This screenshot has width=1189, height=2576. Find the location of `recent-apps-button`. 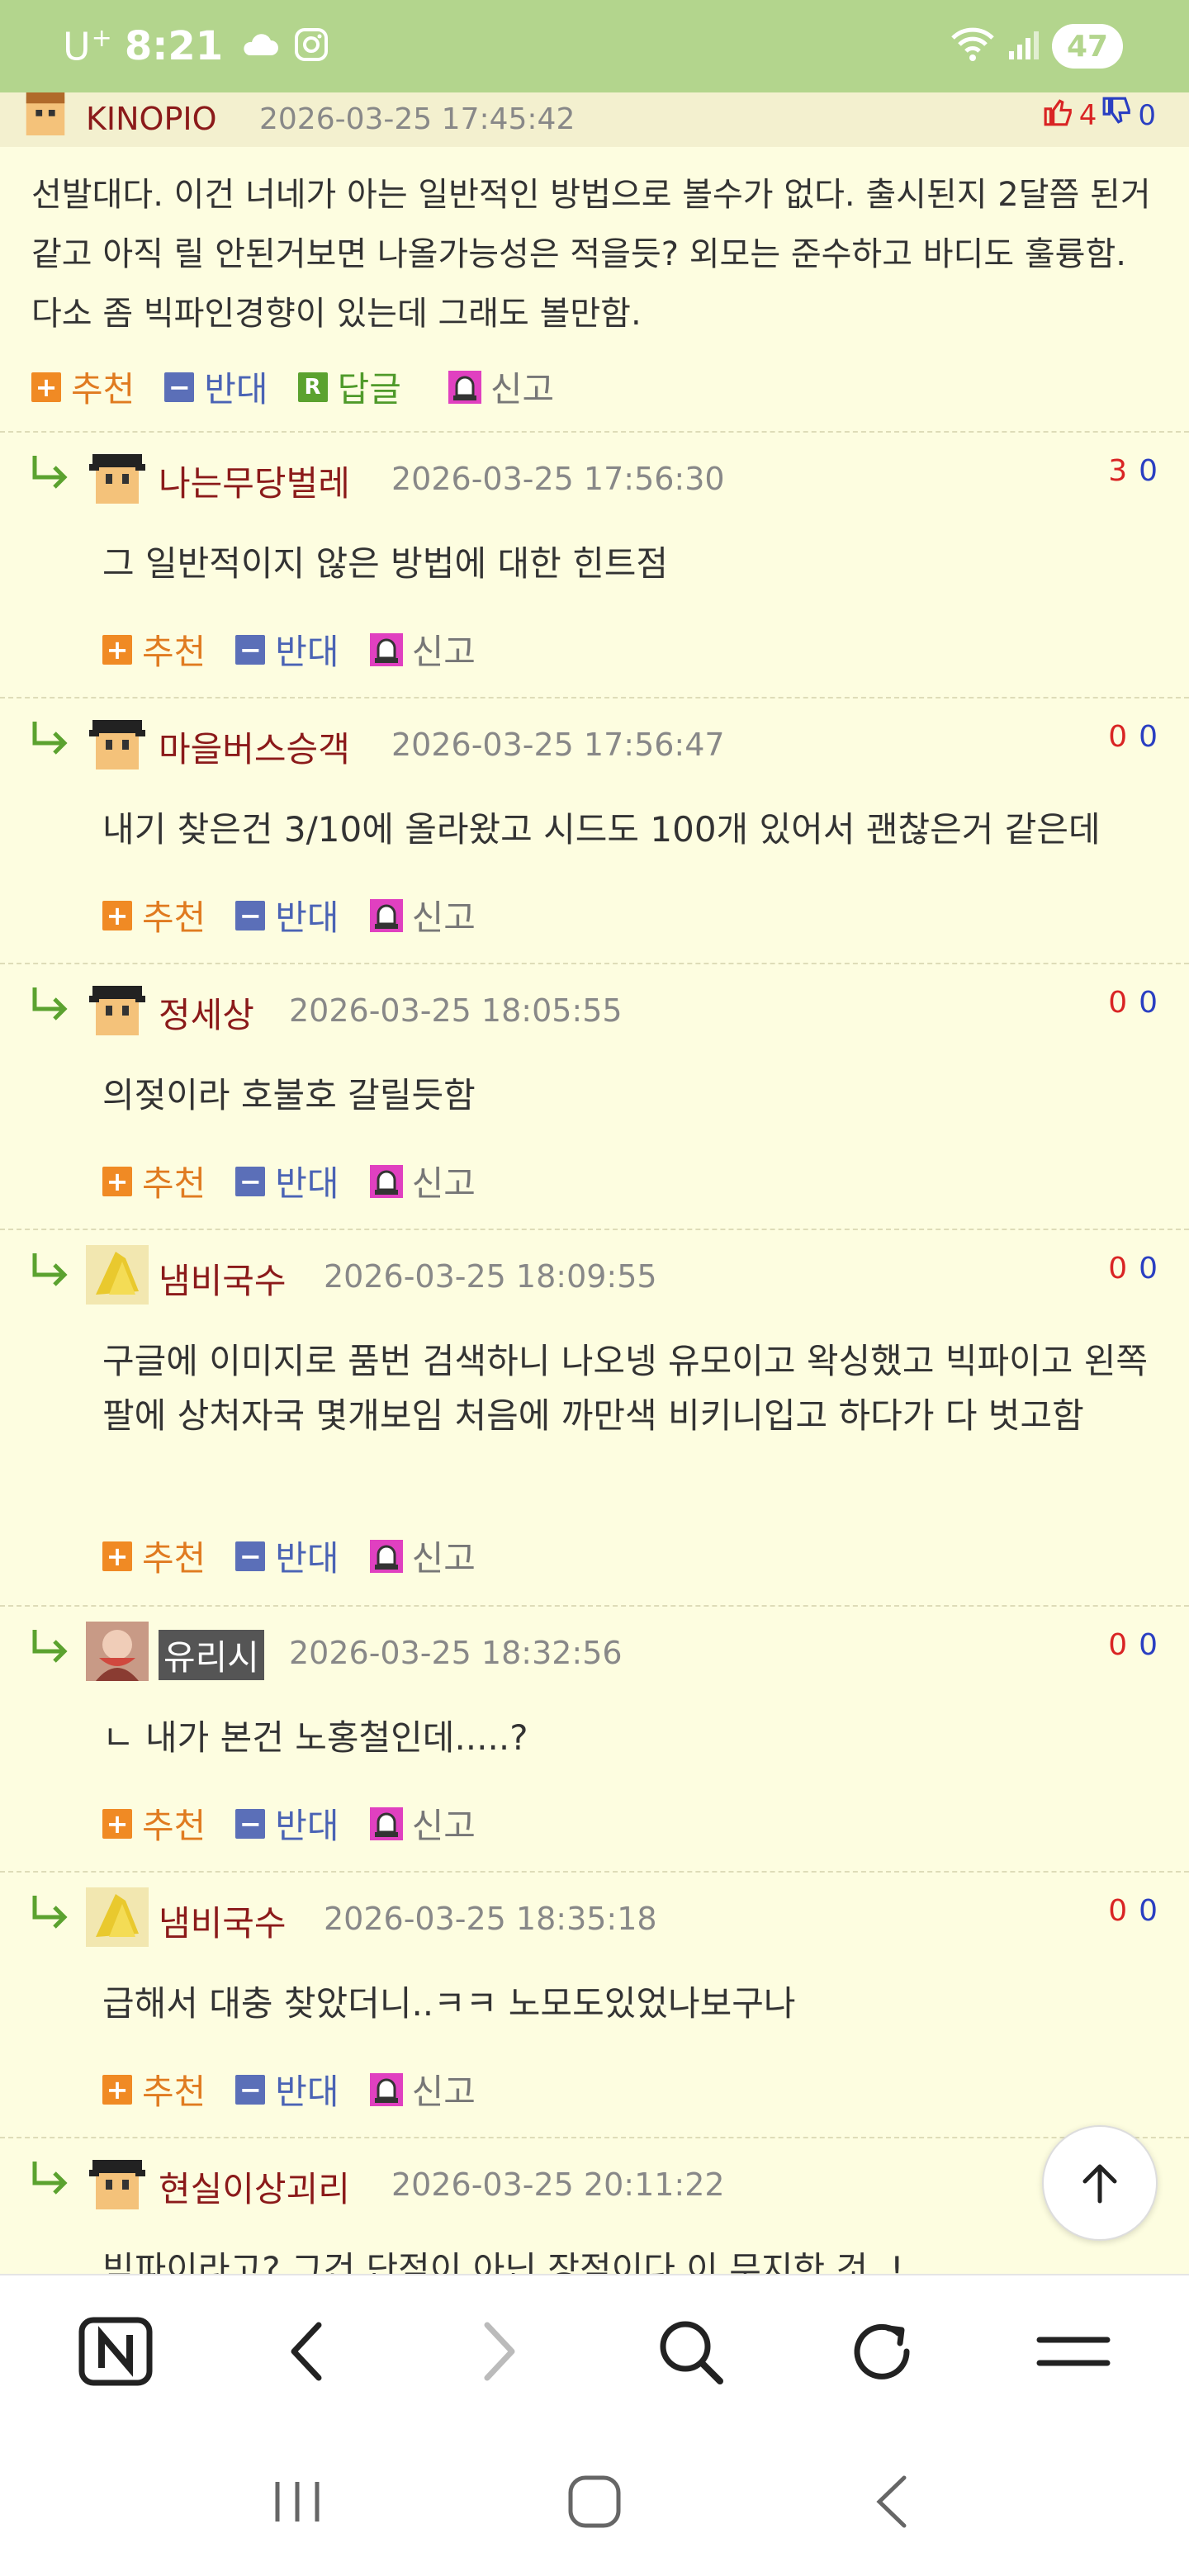

recent-apps-button is located at coordinates (297, 2501).